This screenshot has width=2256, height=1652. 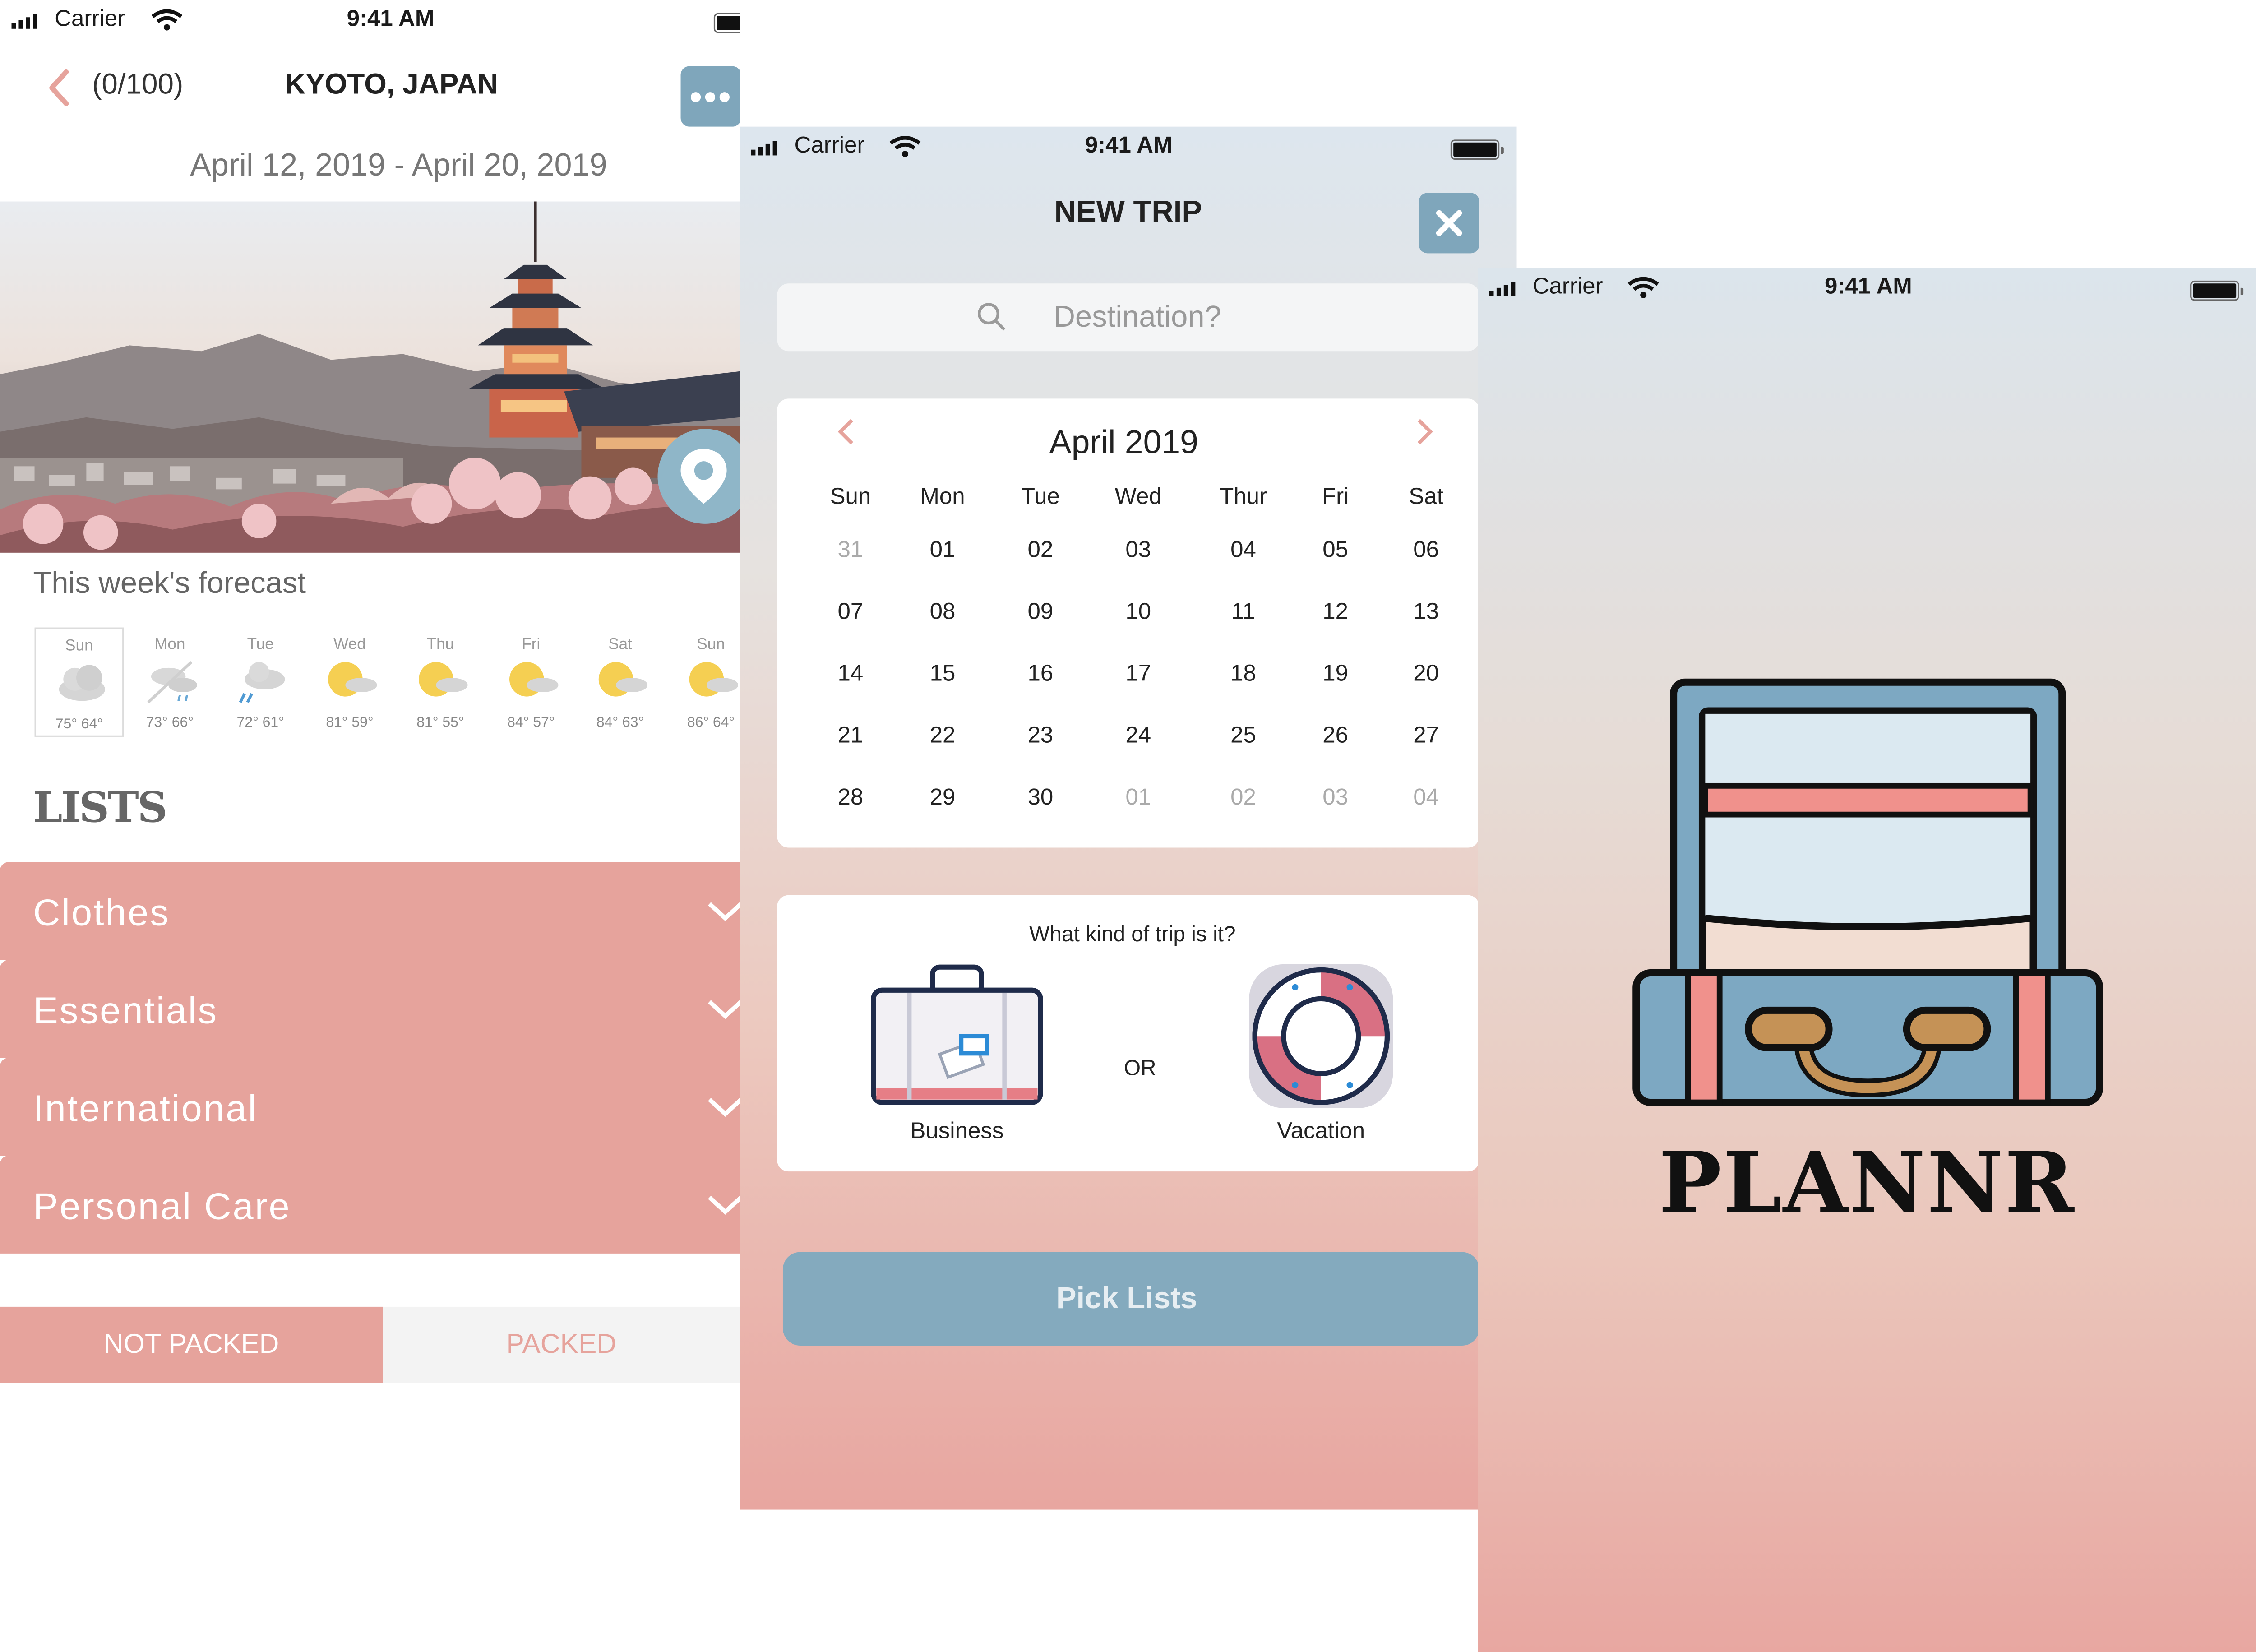 I want to click on cloudy-icon, so click(x=82, y=683).